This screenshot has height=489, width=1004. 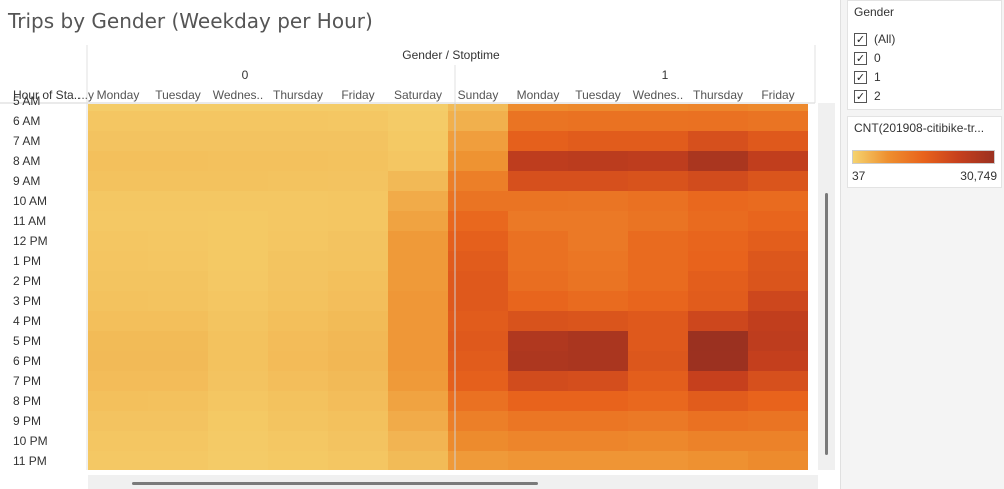 I want to click on filter-option-0: ✓ 0, so click(x=867, y=58).